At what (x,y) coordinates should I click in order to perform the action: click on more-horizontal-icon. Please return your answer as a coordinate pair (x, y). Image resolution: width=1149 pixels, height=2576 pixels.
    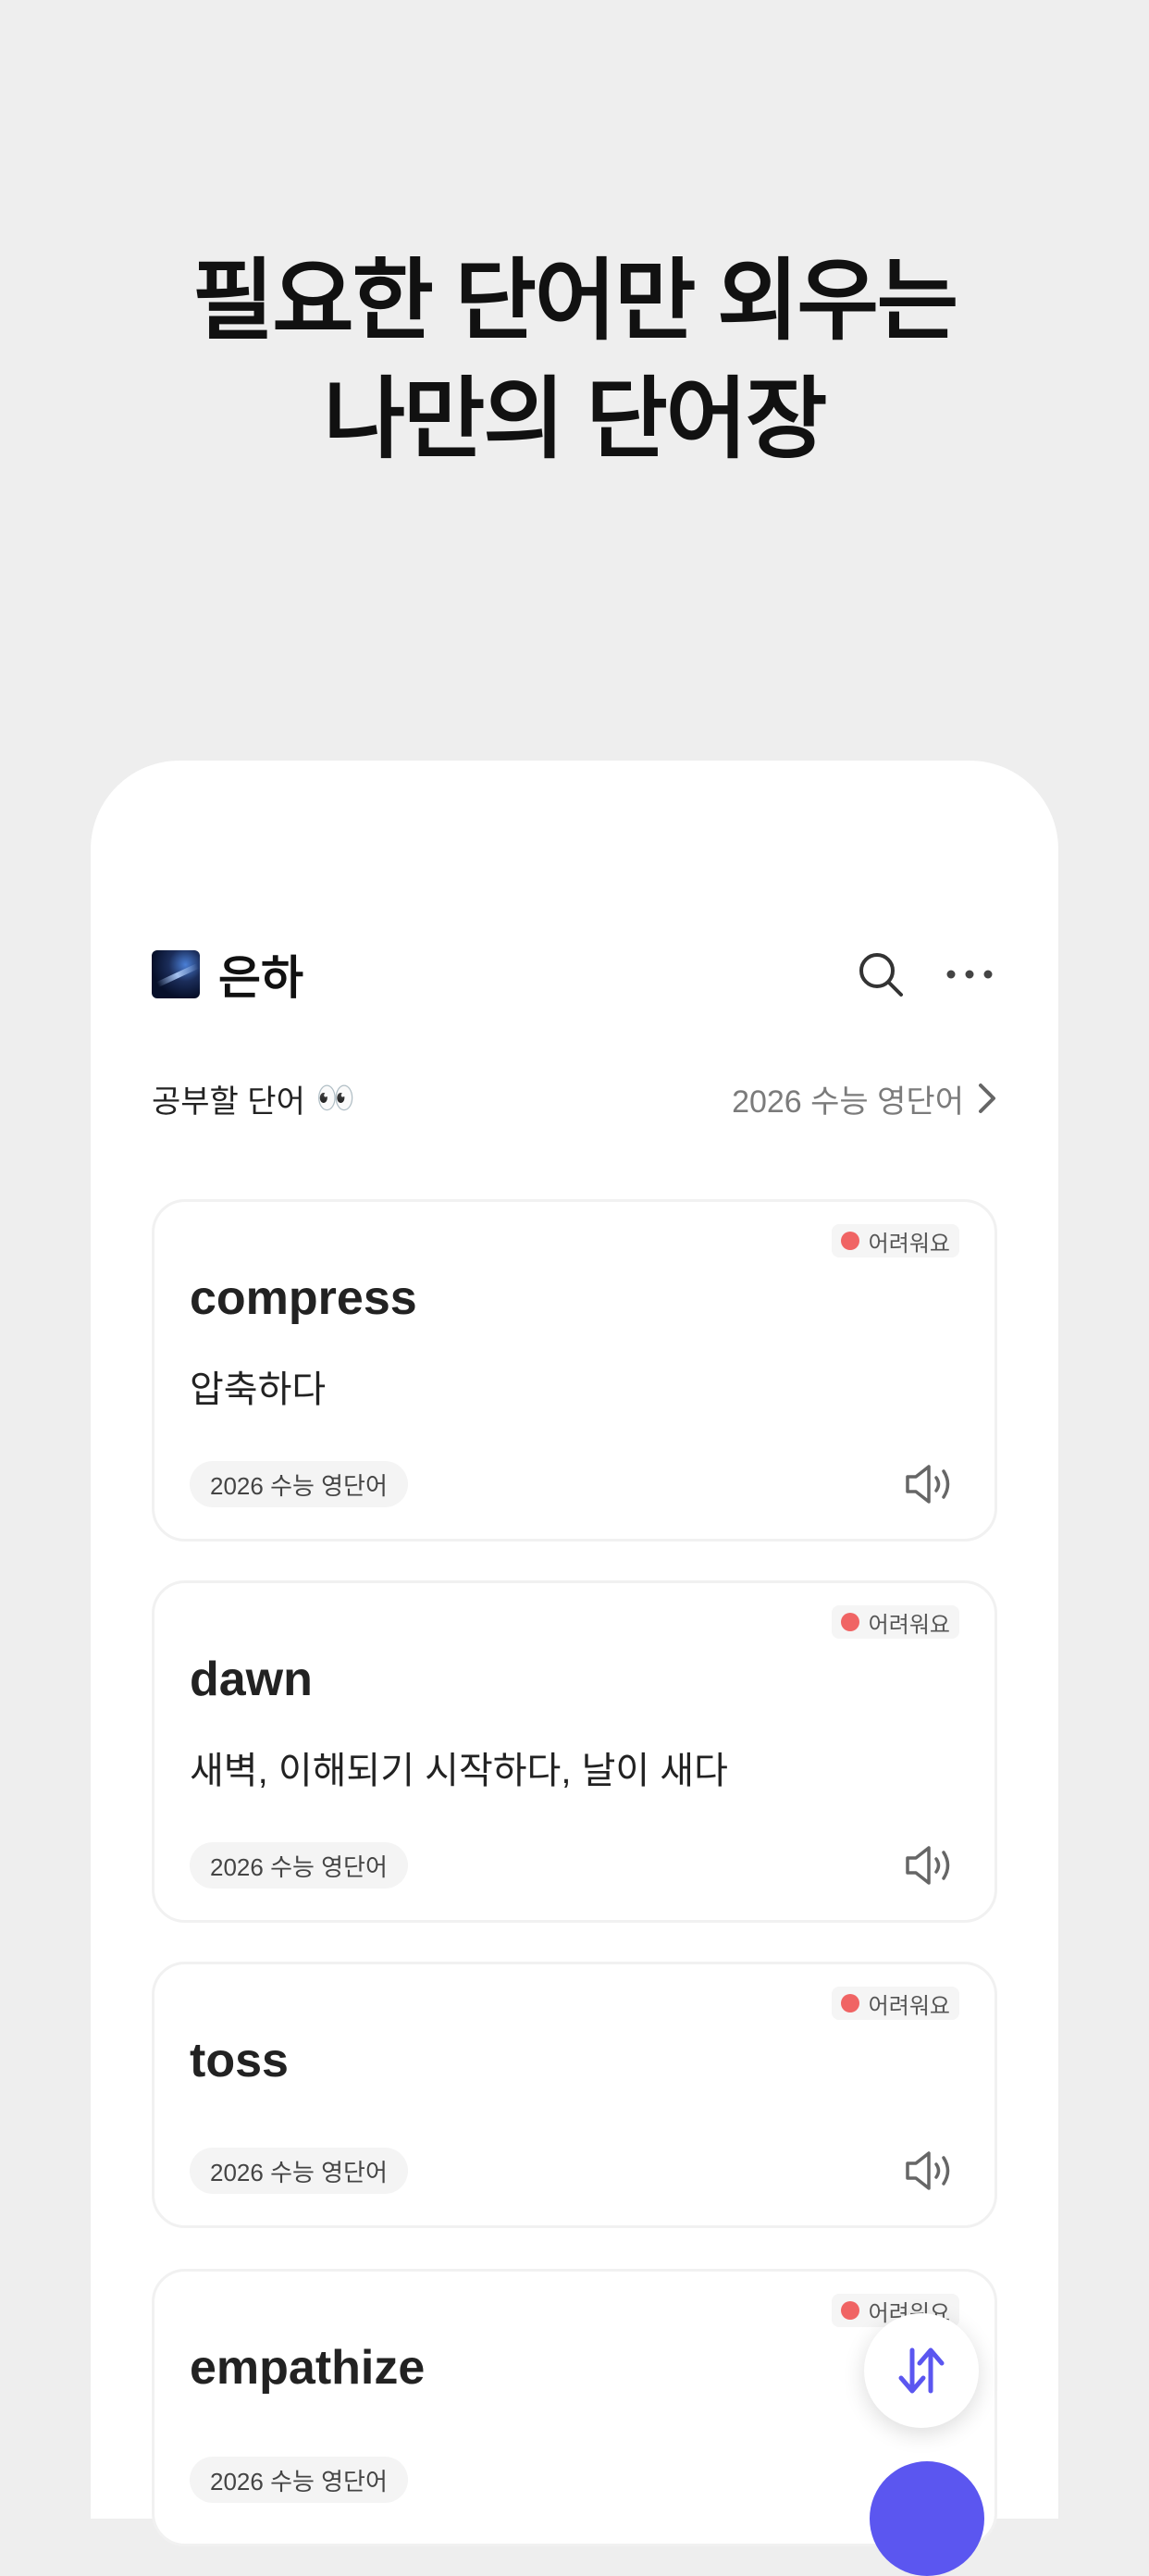
    Looking at the image, I should click on (969, 975).